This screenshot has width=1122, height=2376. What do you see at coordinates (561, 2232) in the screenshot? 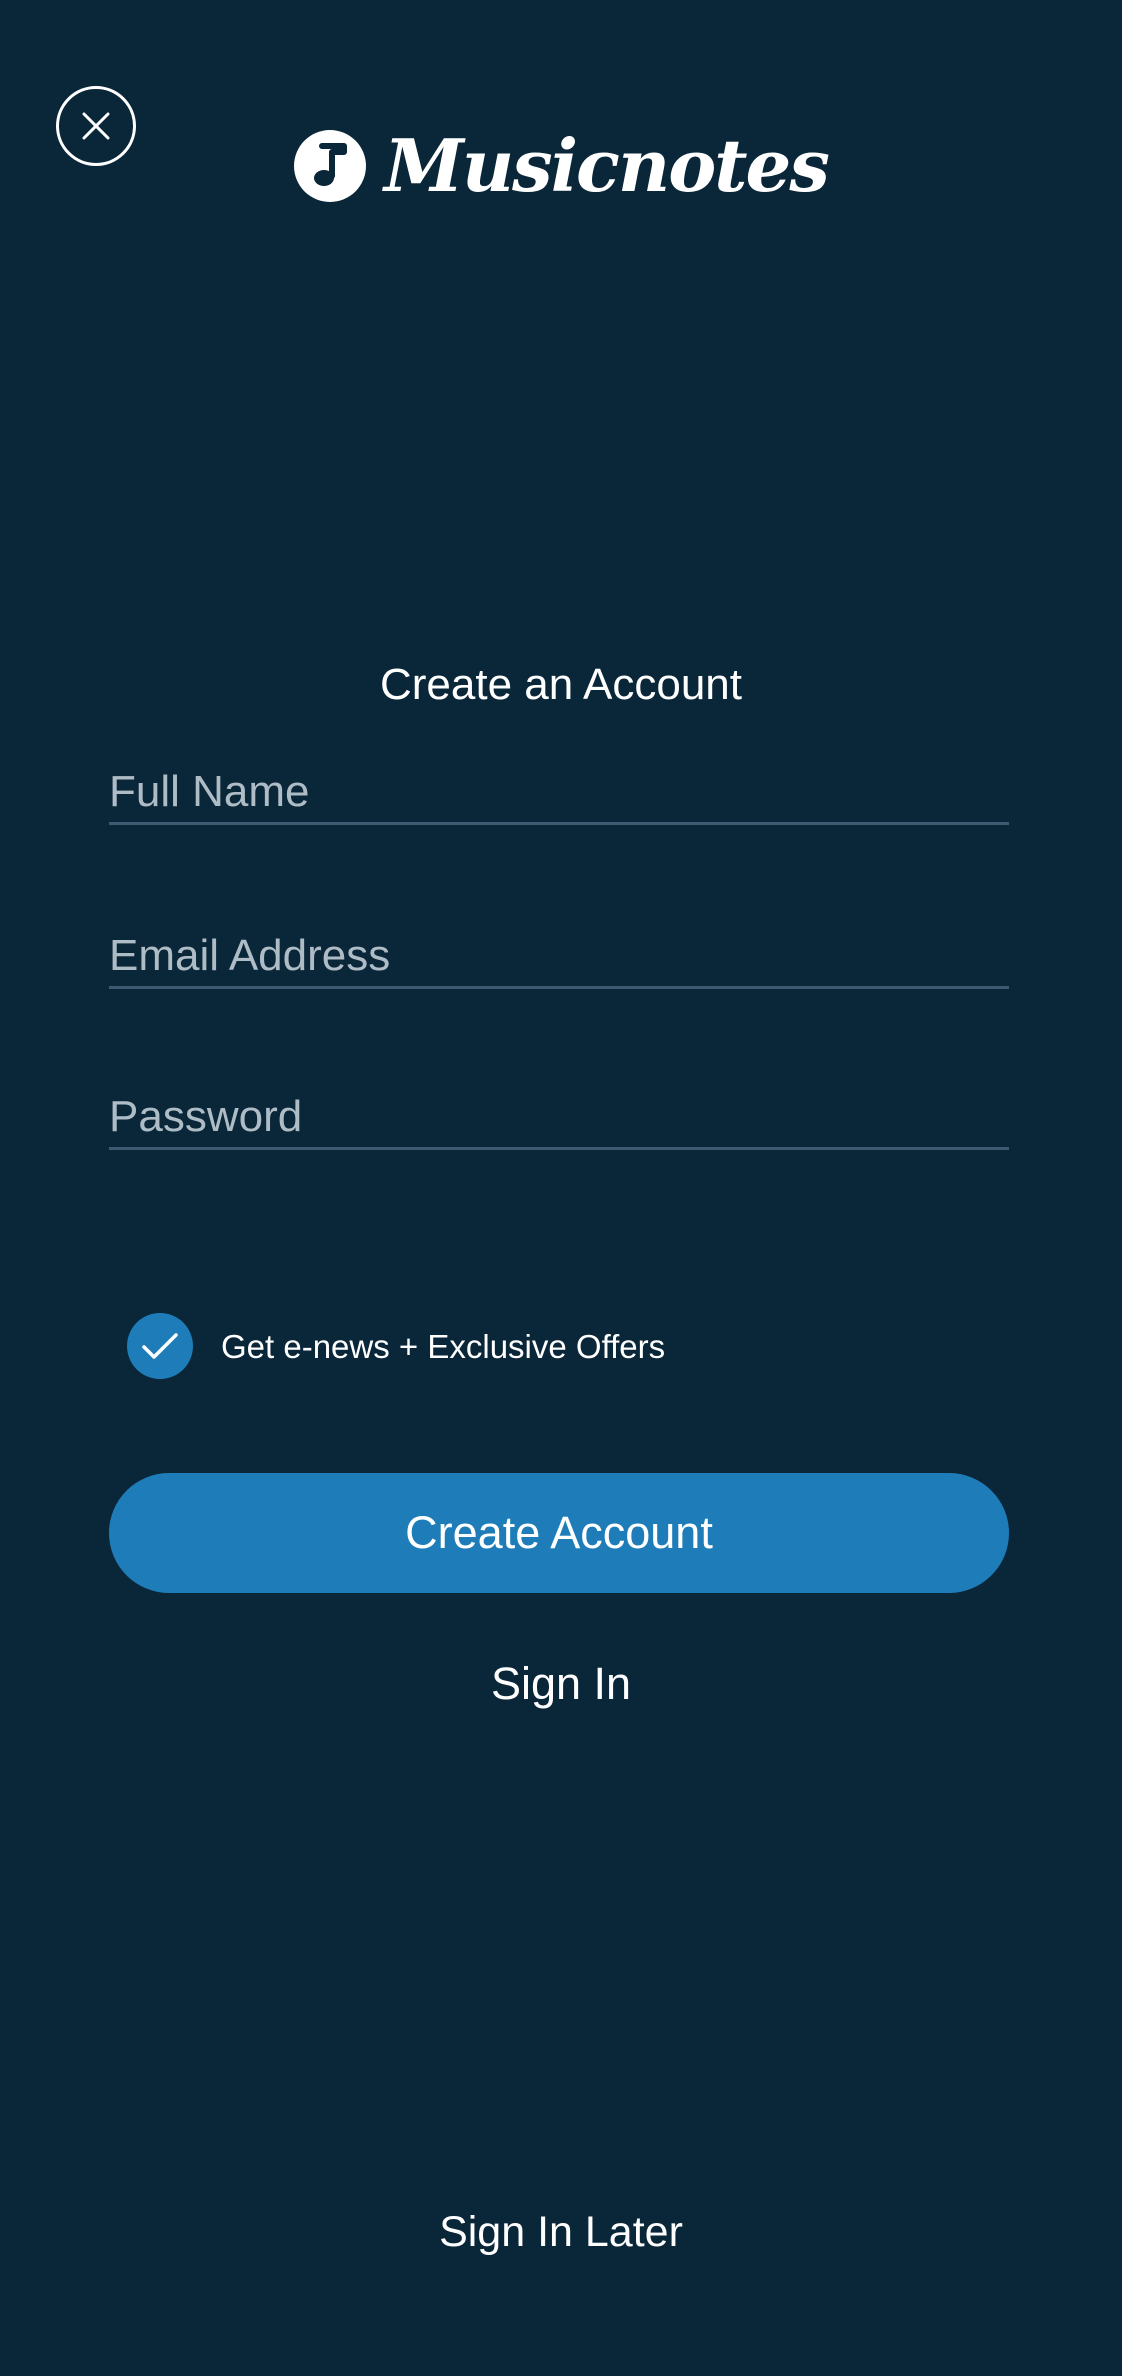
I see `sign-in-later-link: Sign In Later` at bounding box center [561, 2232].